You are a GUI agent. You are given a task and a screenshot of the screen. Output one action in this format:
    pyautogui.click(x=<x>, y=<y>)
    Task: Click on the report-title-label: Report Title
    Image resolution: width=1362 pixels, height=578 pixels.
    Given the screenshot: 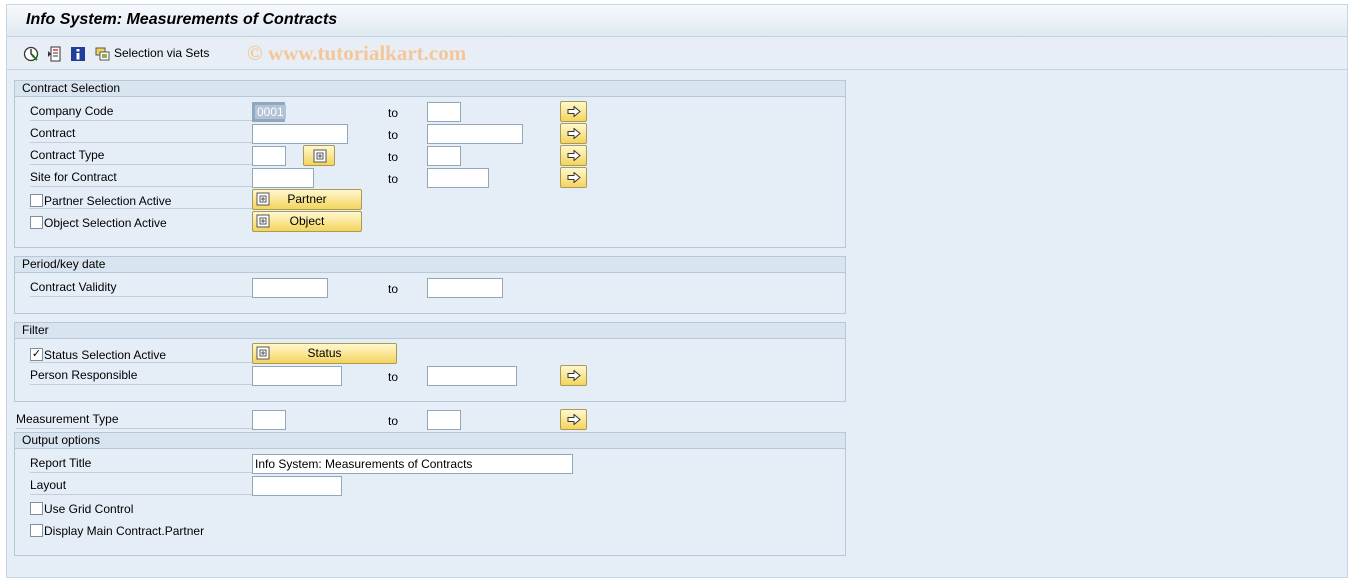 What is the action you would take?
    pyautogui.click(x=141, y=463)
    